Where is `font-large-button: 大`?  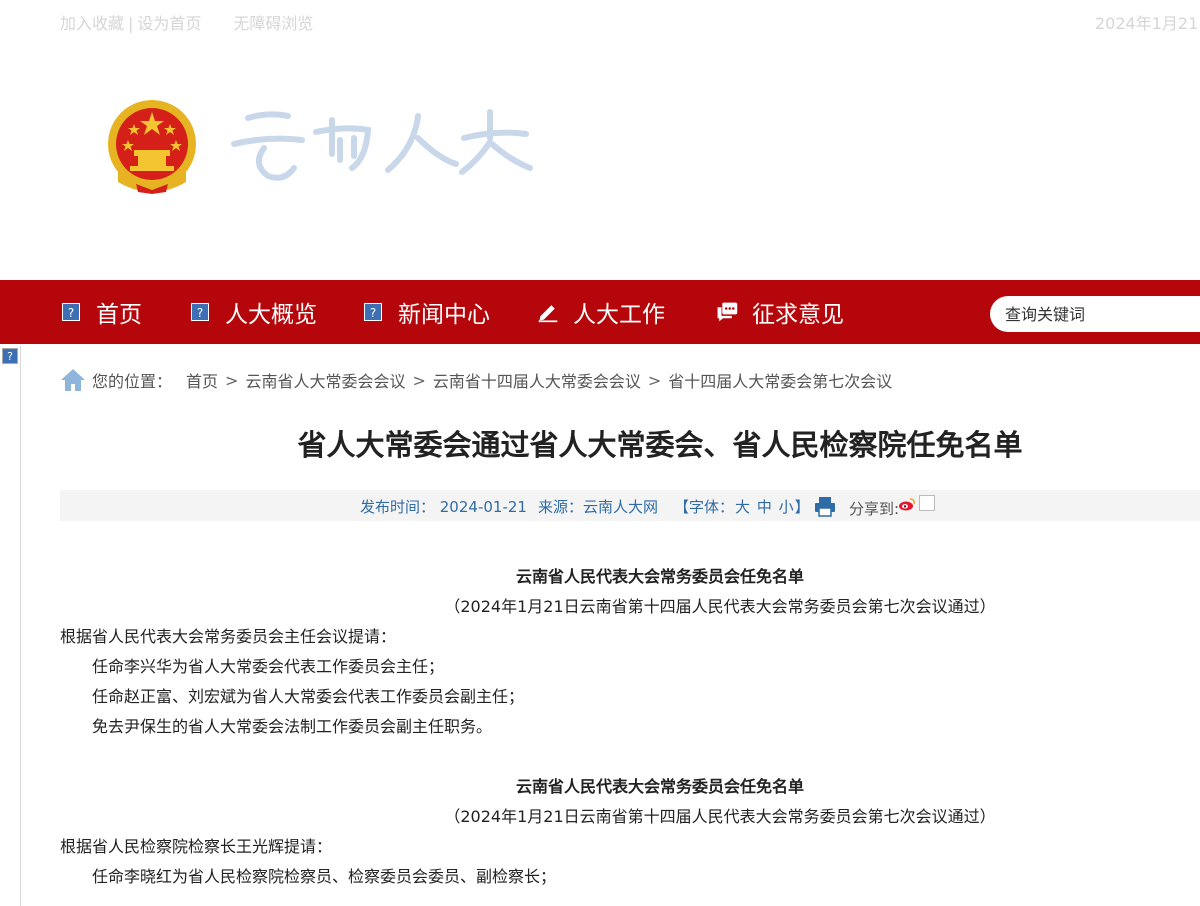 font-large-button: 大 is located at coordinates (742, 507).